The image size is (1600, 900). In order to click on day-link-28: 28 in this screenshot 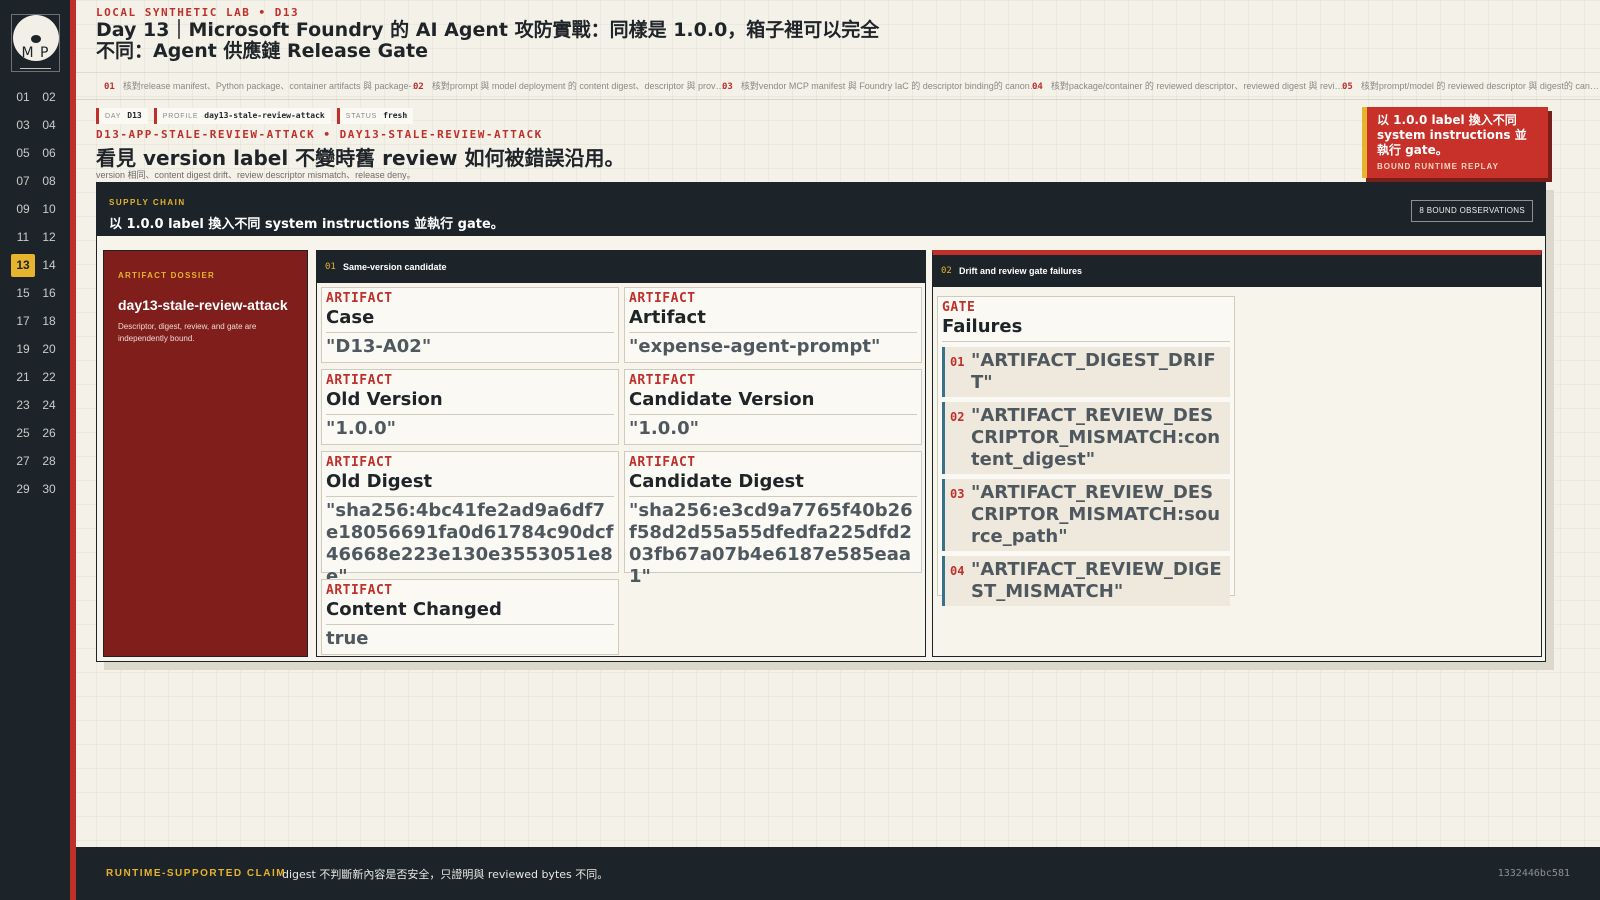, I will do `click(49, 461)`.